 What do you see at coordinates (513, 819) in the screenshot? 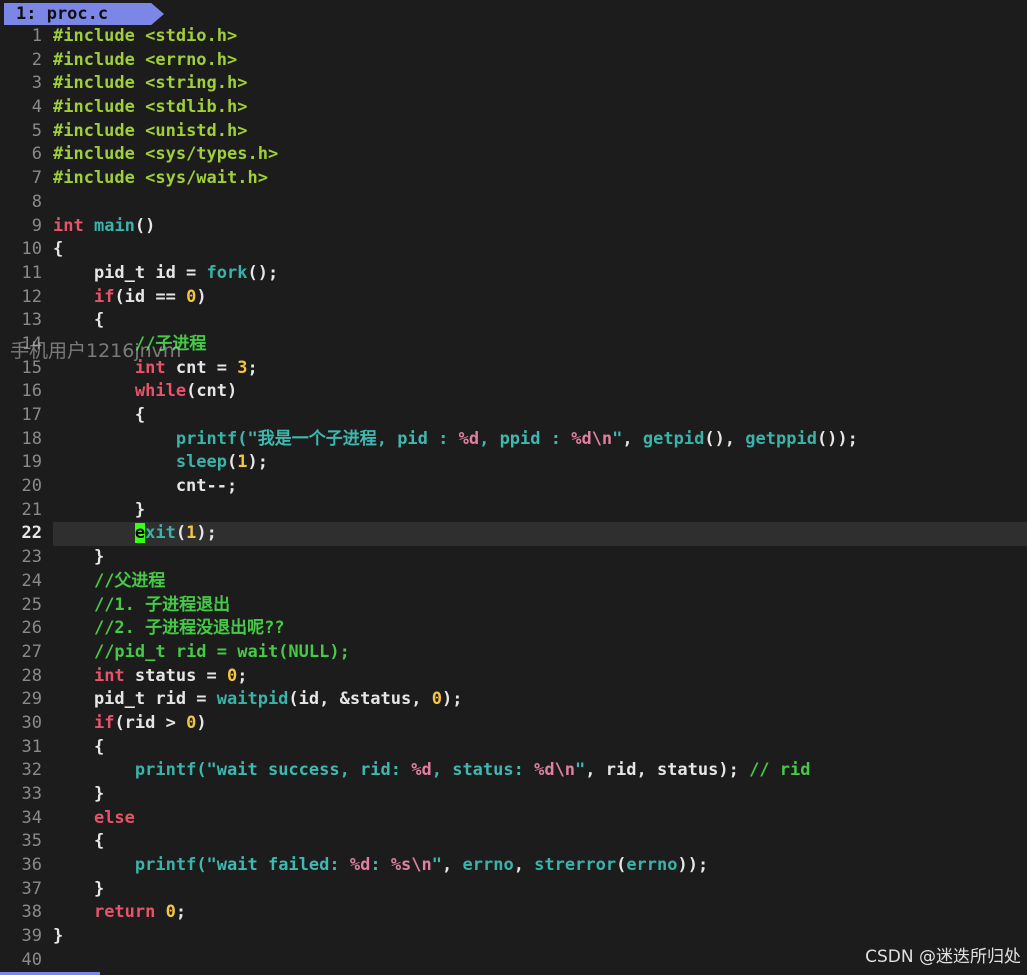
I see `code-line: 34 else` at bounding box center [513, 819].